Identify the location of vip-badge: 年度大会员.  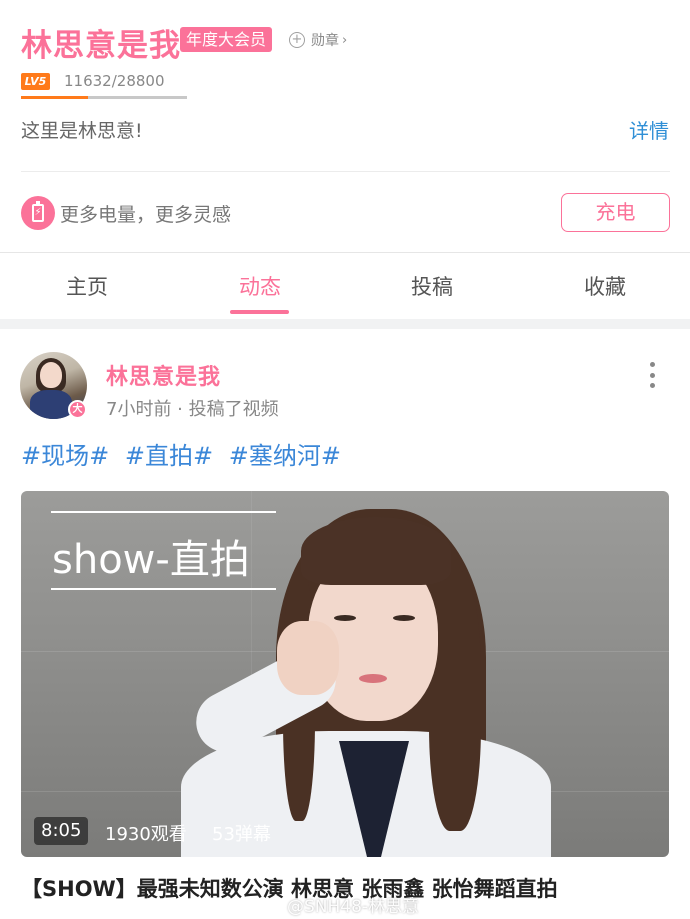
(226, 39).